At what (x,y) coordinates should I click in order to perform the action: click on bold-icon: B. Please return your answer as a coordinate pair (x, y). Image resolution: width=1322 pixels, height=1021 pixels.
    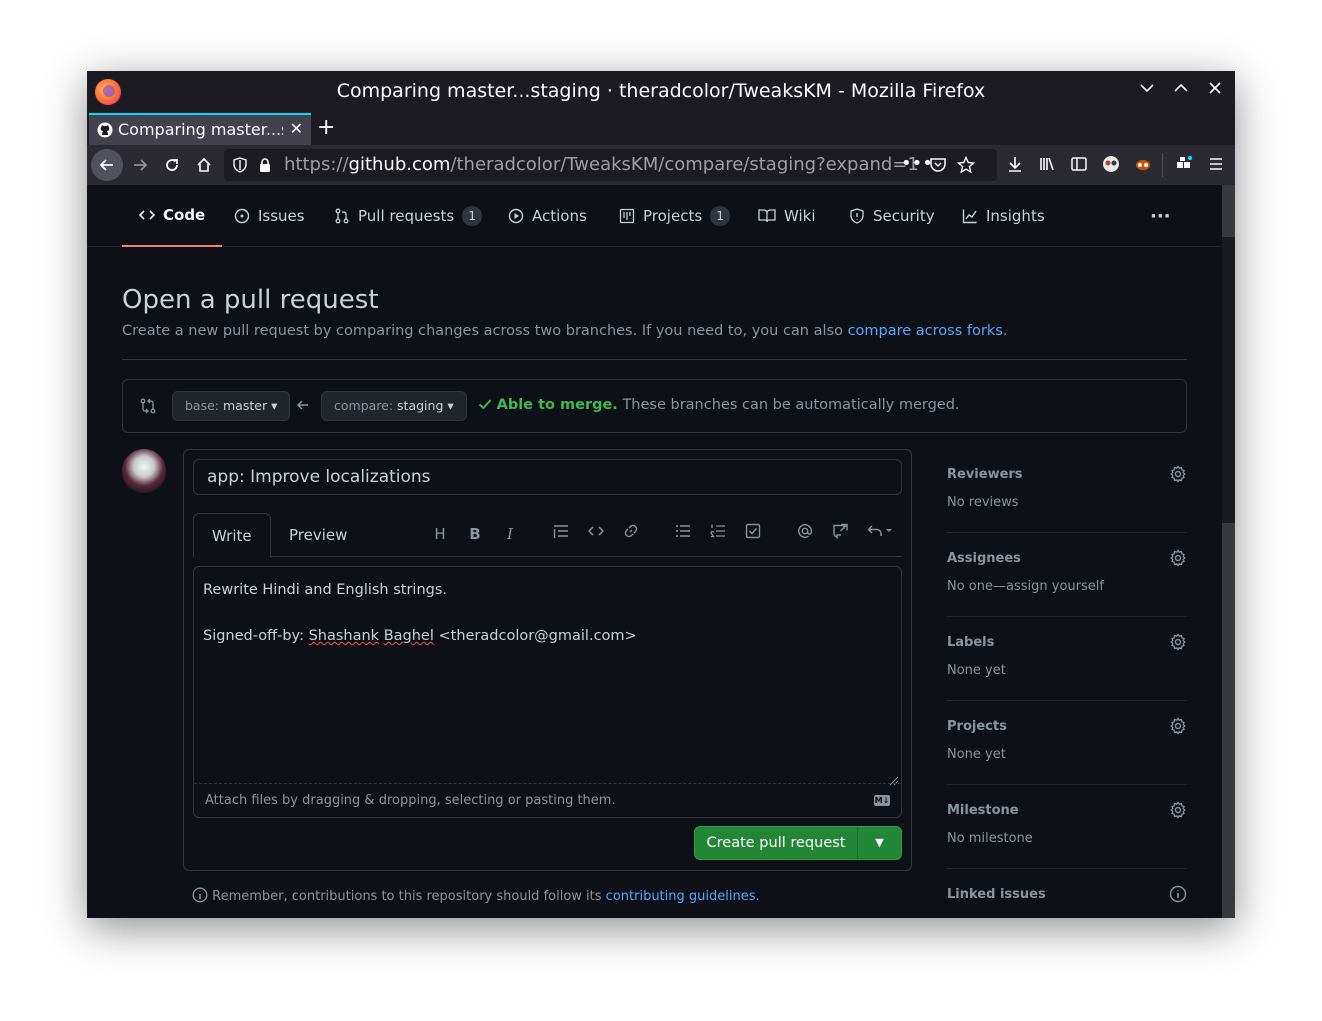
    Looking at the image, I should click on (475, 534).